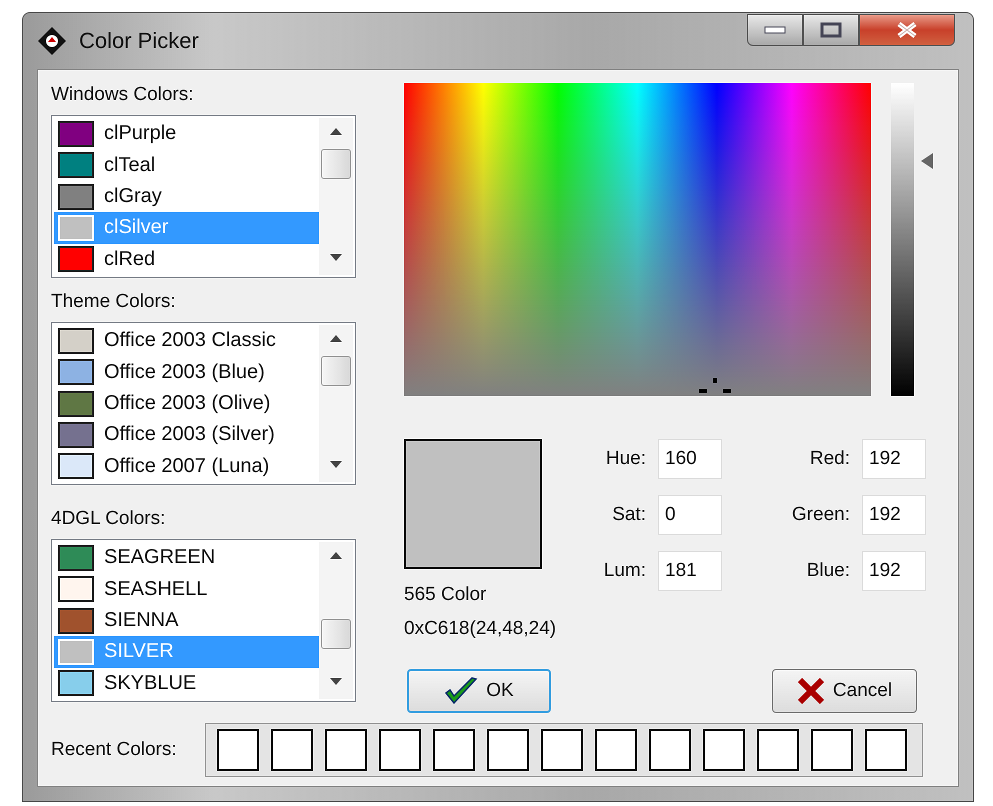 Image resolution: width=993 pixels, height=806 pixels. I want to click on minimize-button, so click(775, 30).